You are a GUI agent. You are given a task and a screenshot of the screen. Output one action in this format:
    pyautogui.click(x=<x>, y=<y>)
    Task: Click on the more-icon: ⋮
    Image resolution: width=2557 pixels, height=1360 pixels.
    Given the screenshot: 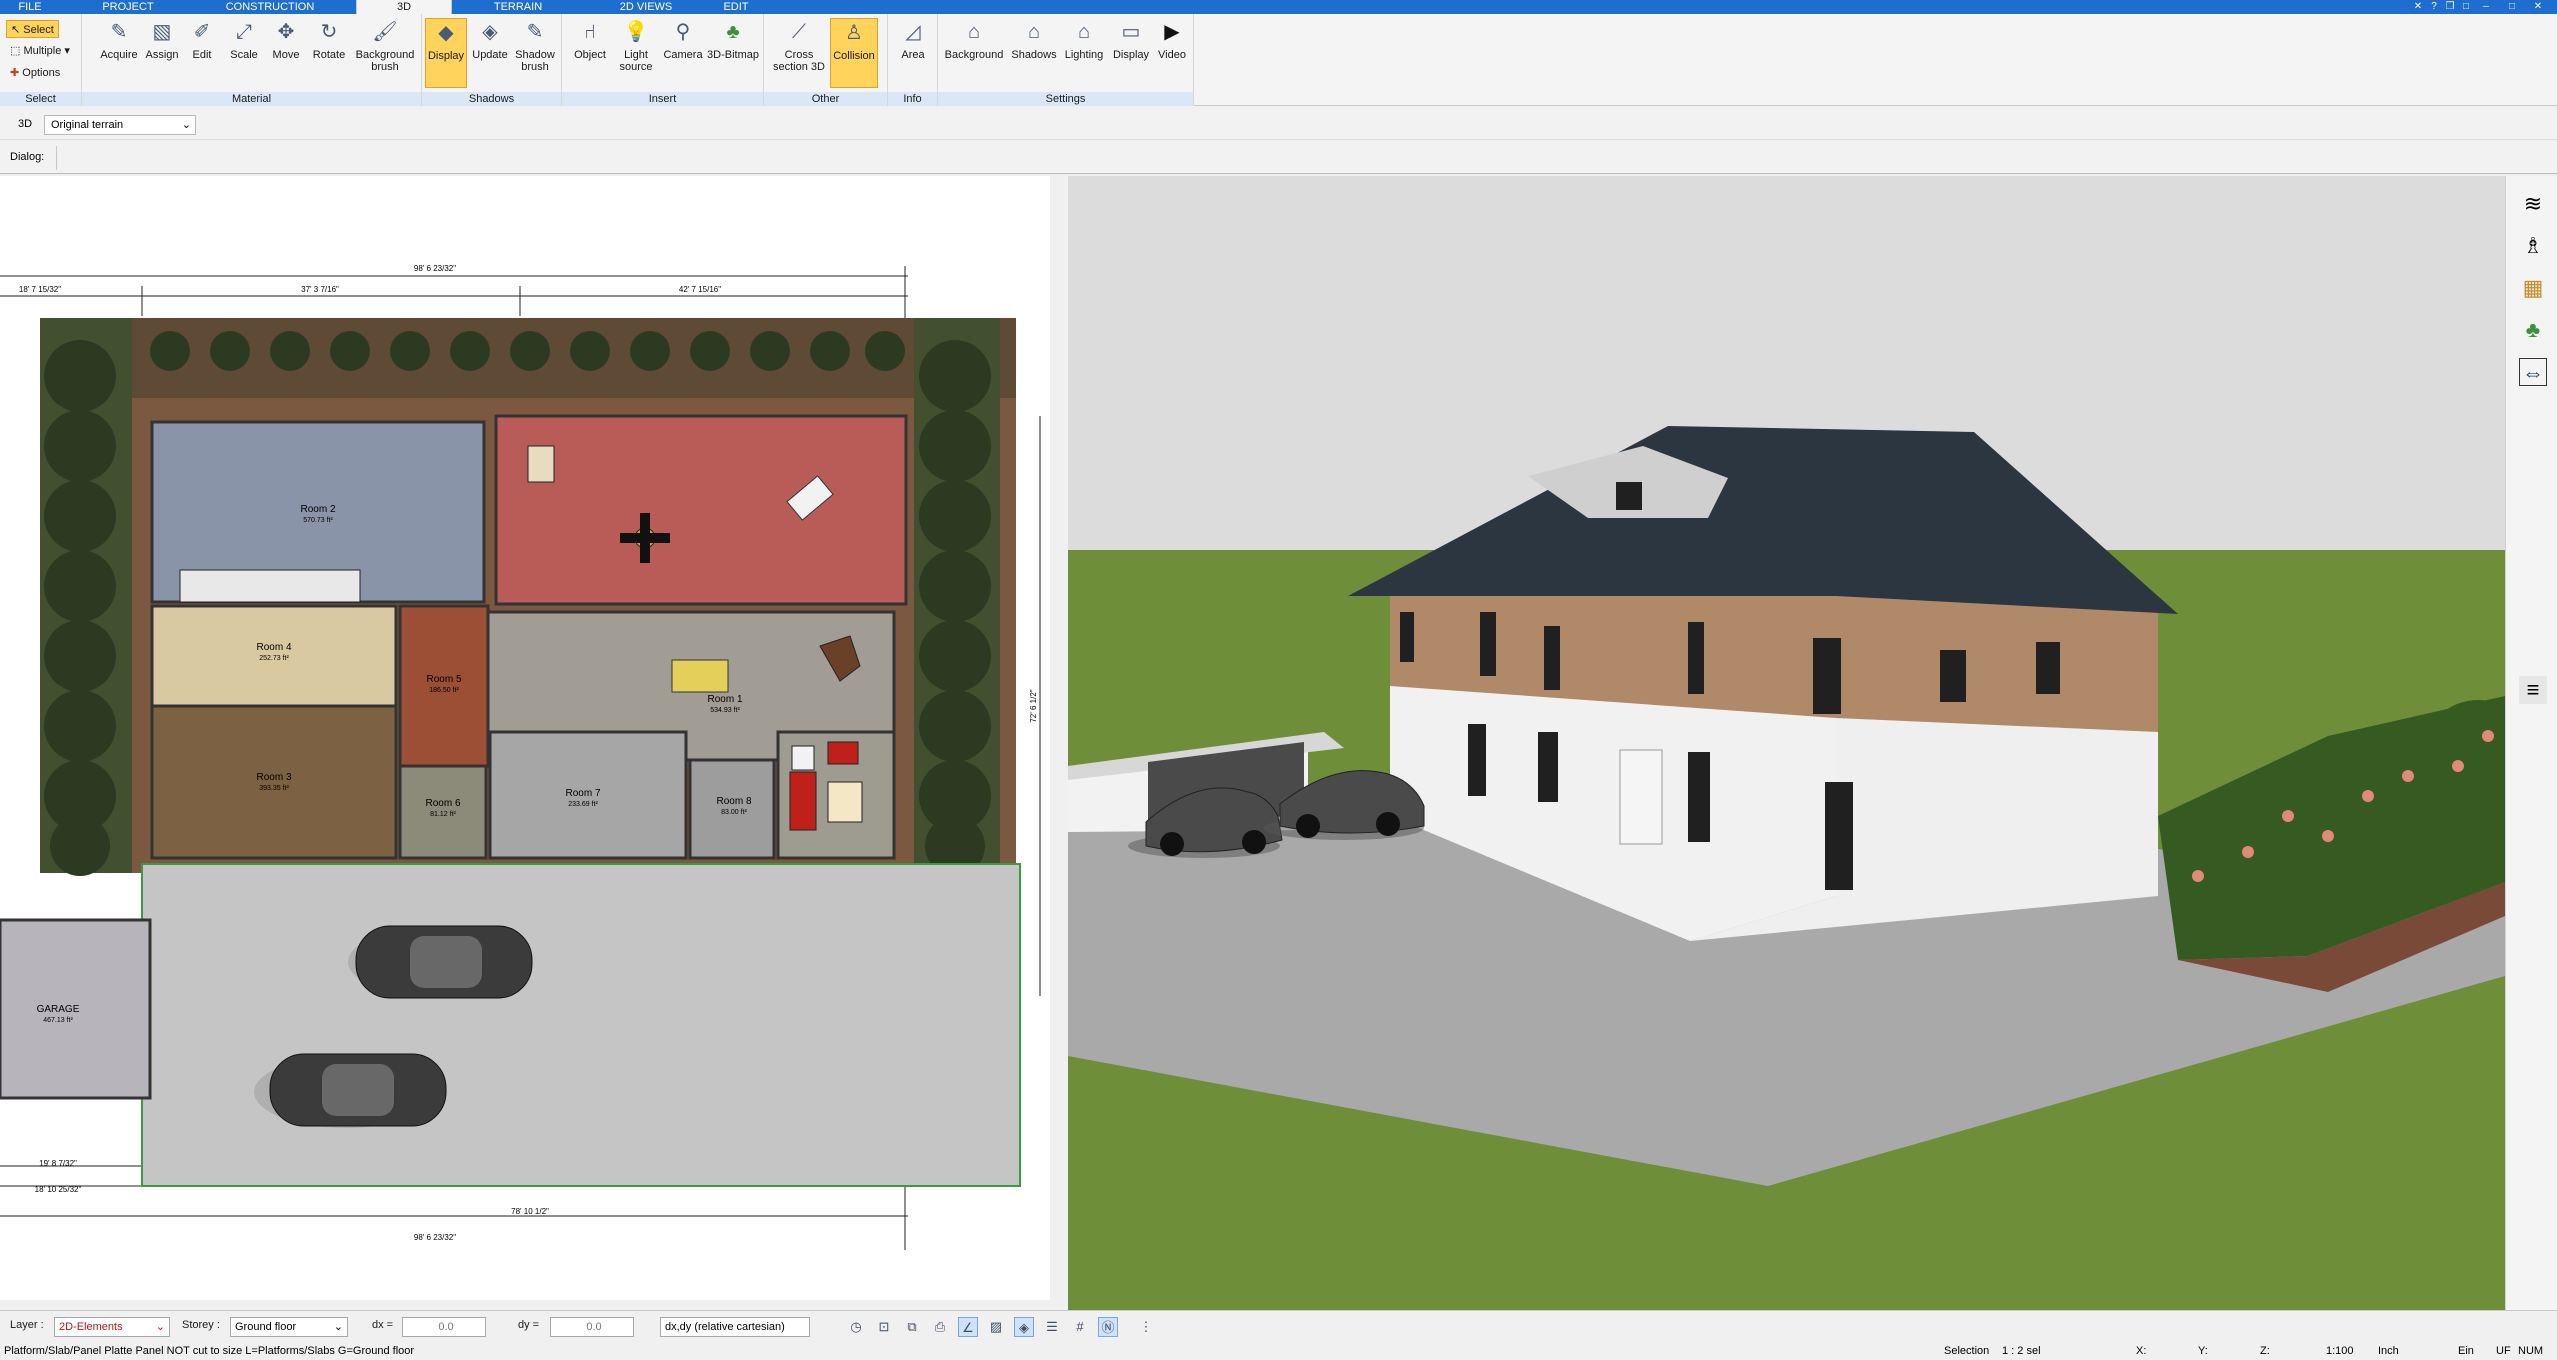 What is the action you would take?
    pyautogui.click(x=1146, y=1327)
    